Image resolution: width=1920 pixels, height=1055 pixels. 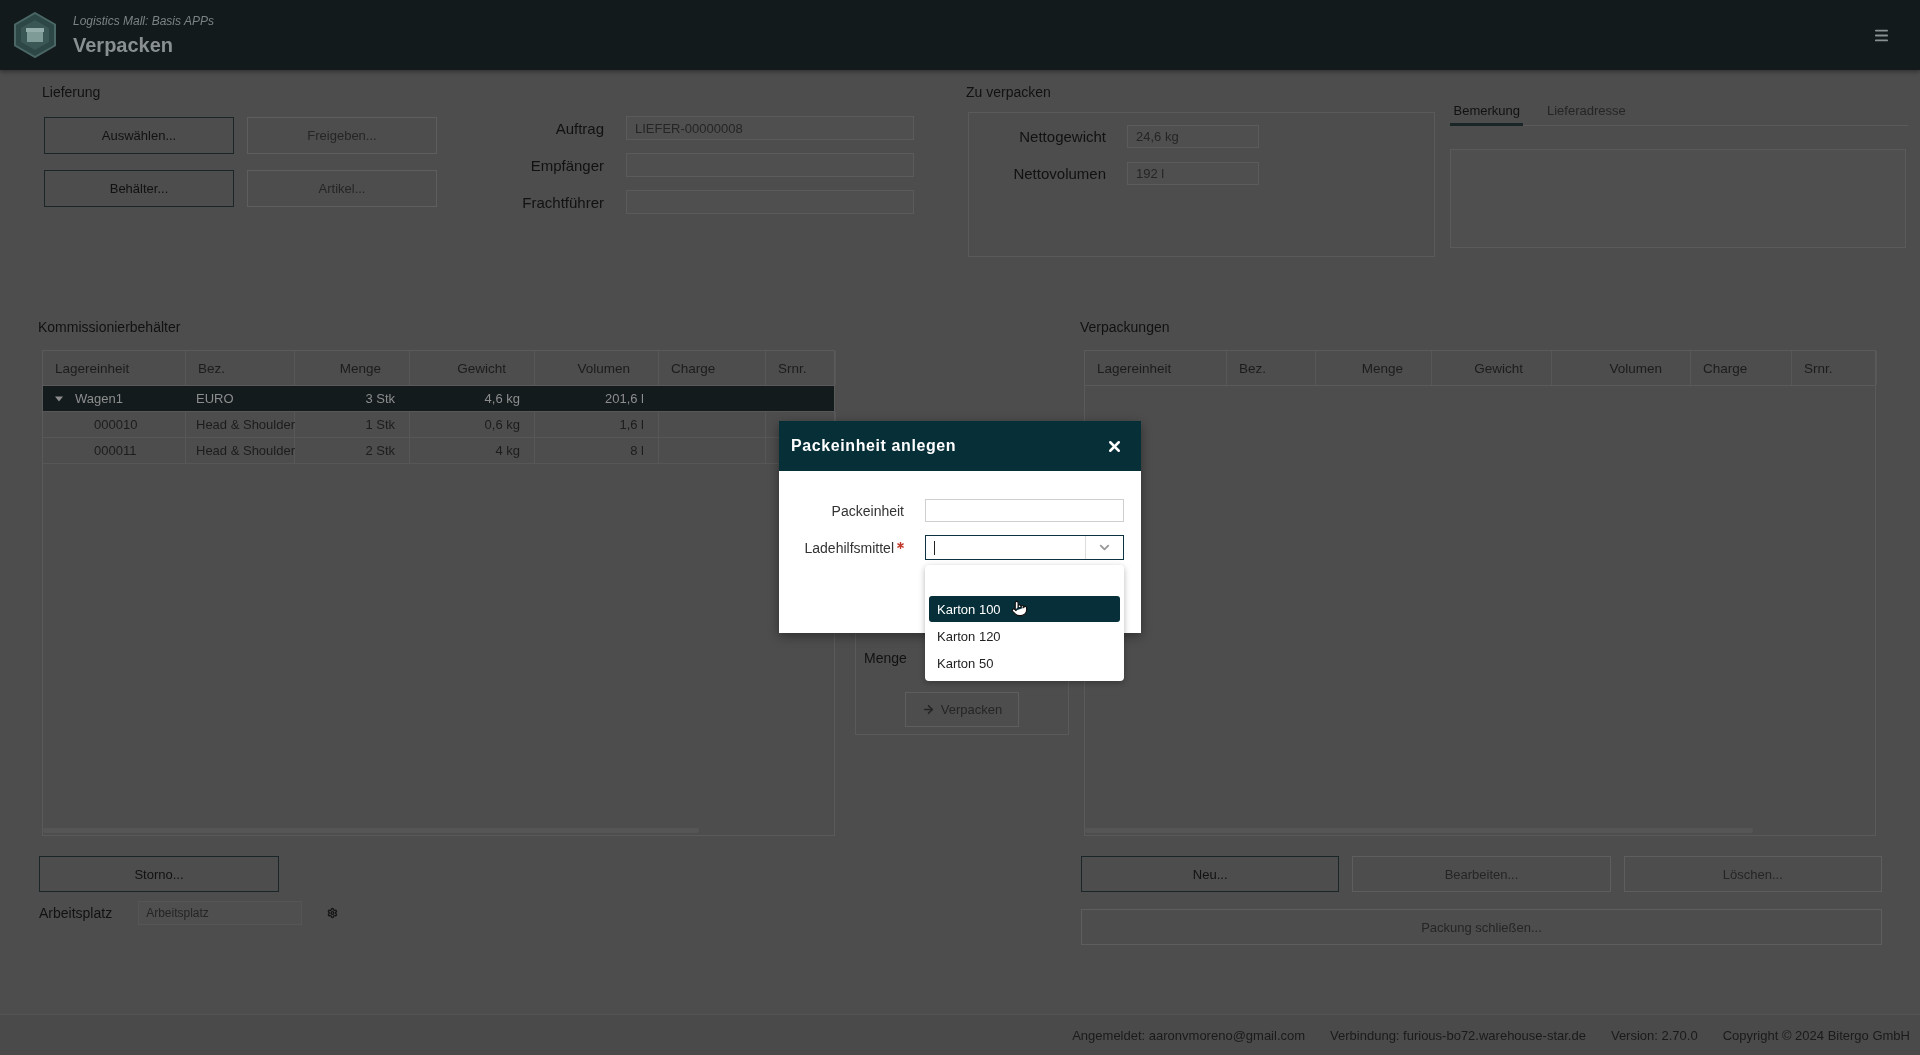 What do you see at coordinates (1019, 608) in the screenshot?
I see `hand-pointer-icon` at bounding box center [1019, 608].